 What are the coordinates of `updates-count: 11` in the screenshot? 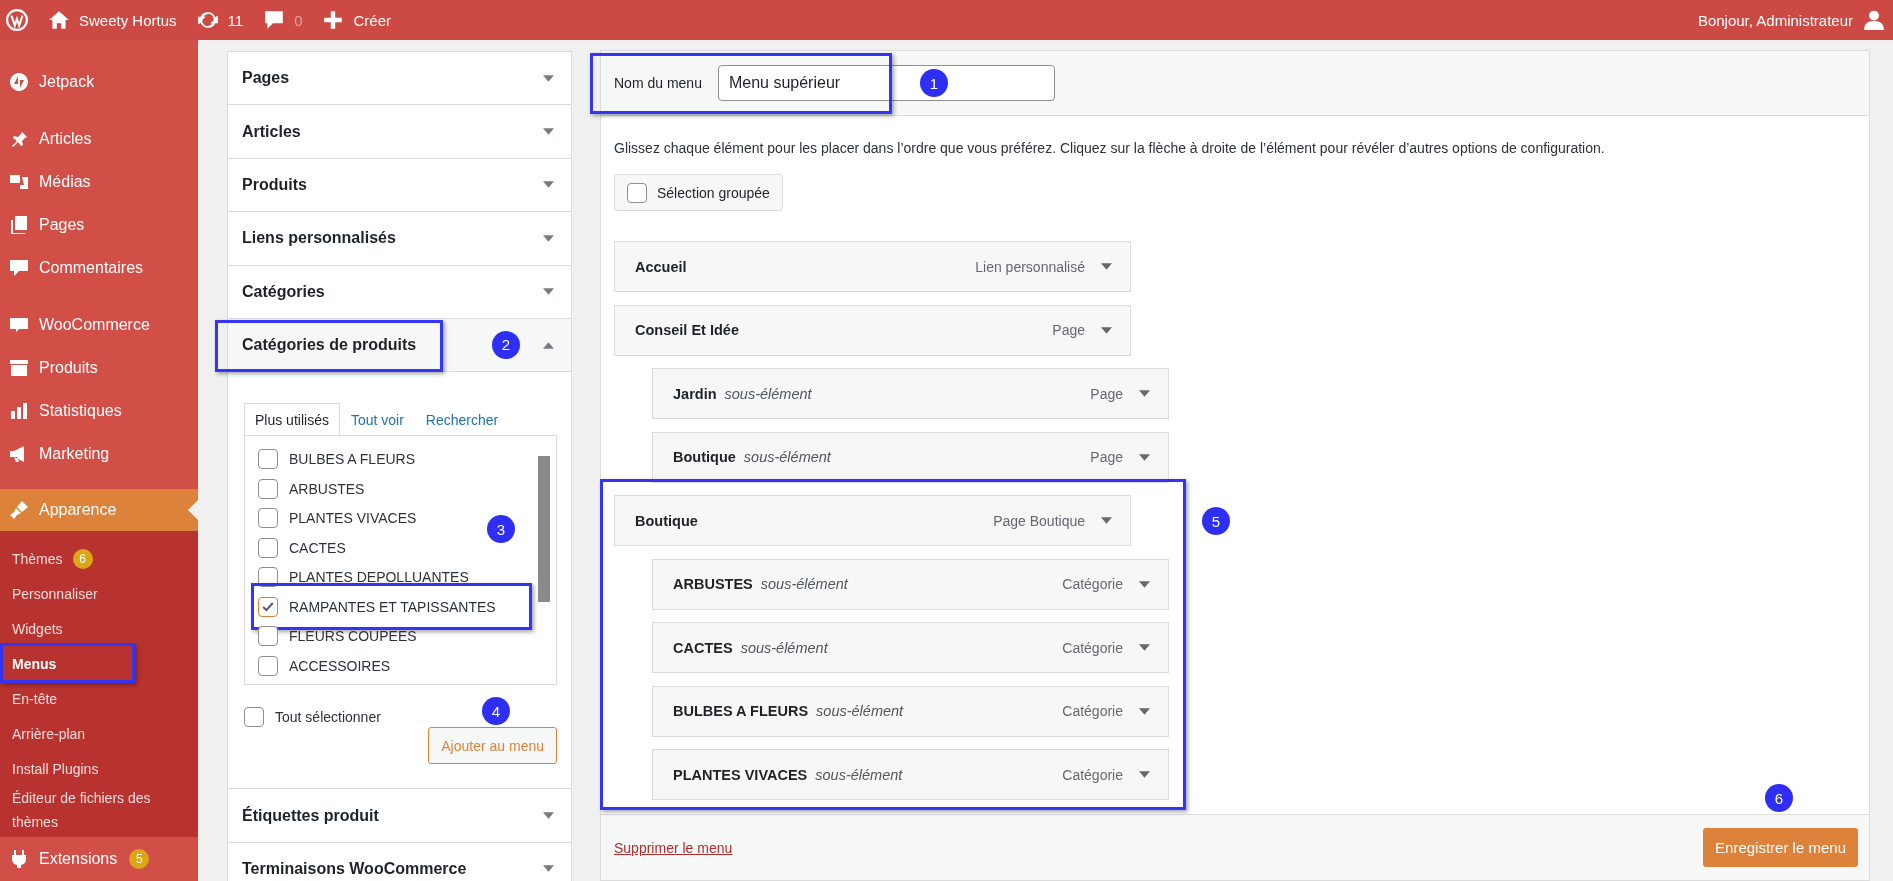 It's located at (235, 20).